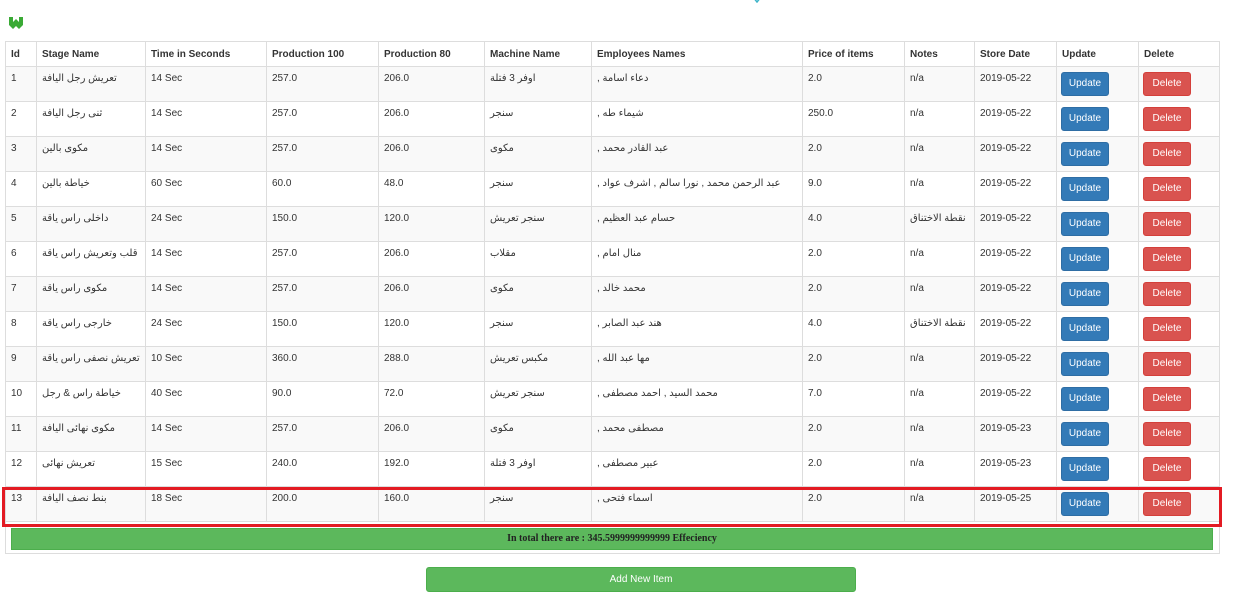  What do you see at coordinates (14, 358) in the screenshot?
I see `cell-id-text: 9` at bounding box center [14, 358].